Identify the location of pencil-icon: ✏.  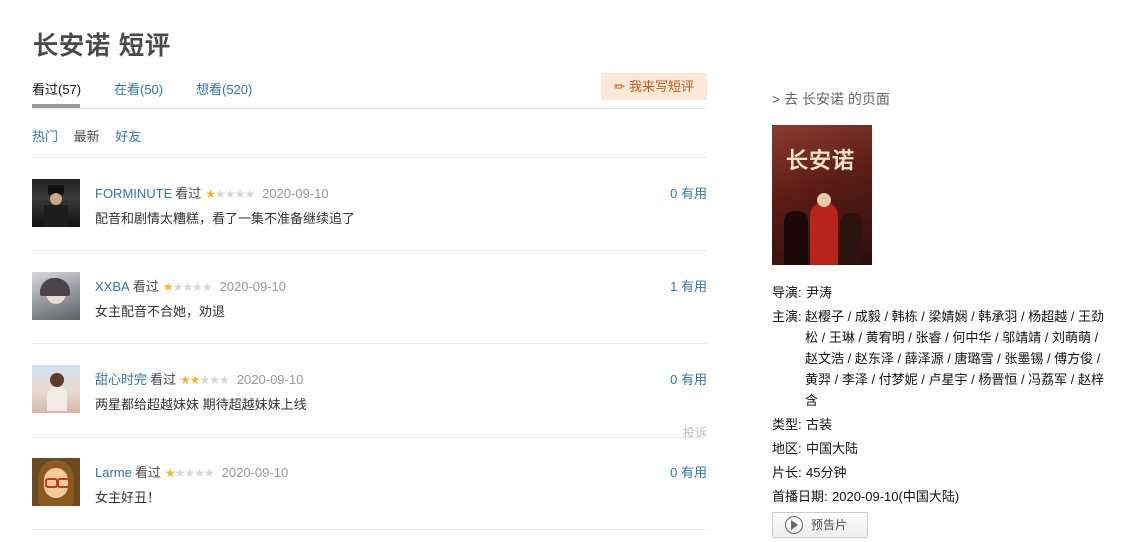
(619, 86).